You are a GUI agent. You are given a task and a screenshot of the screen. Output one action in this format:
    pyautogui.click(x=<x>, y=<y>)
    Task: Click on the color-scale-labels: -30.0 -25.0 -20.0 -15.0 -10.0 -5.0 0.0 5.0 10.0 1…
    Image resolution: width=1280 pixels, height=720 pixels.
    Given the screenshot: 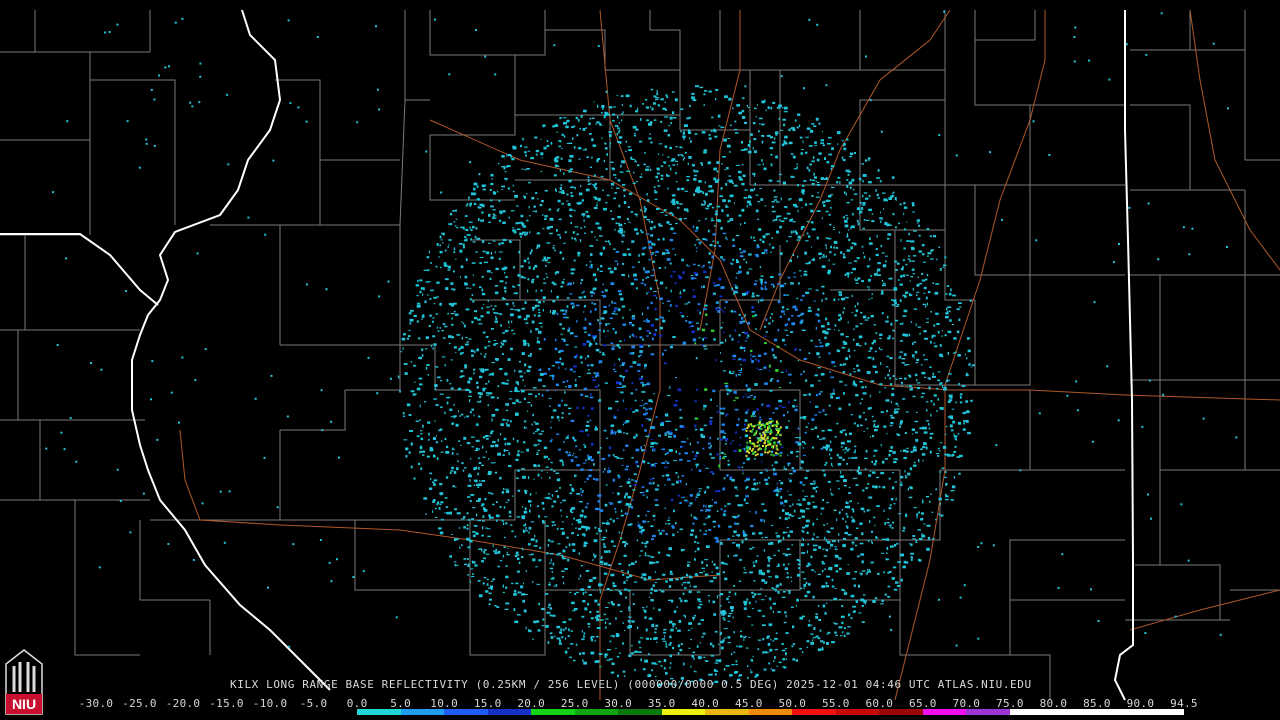 What is the action you would take?
    pyautogui.click(x=638, y=703)
    